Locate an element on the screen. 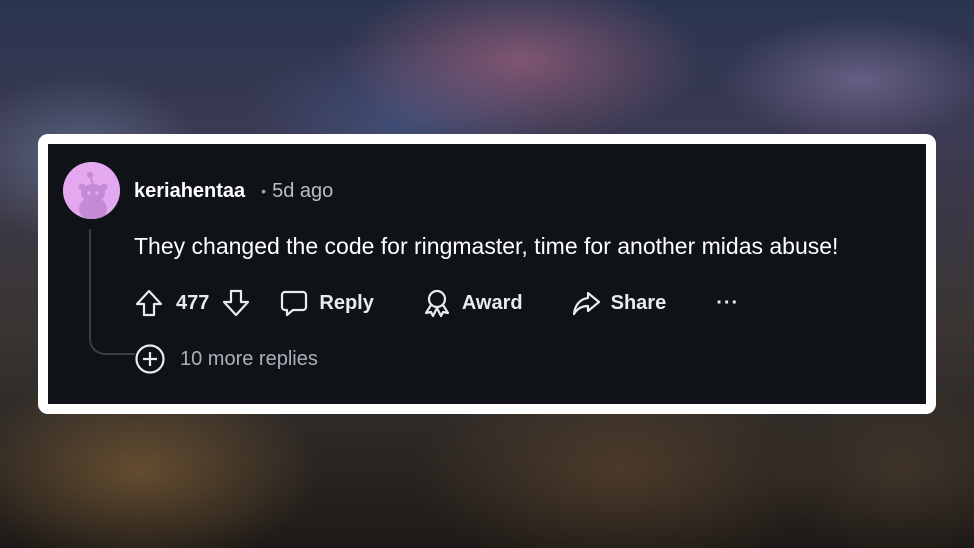  award-icon is located at coordinates (437, 303).